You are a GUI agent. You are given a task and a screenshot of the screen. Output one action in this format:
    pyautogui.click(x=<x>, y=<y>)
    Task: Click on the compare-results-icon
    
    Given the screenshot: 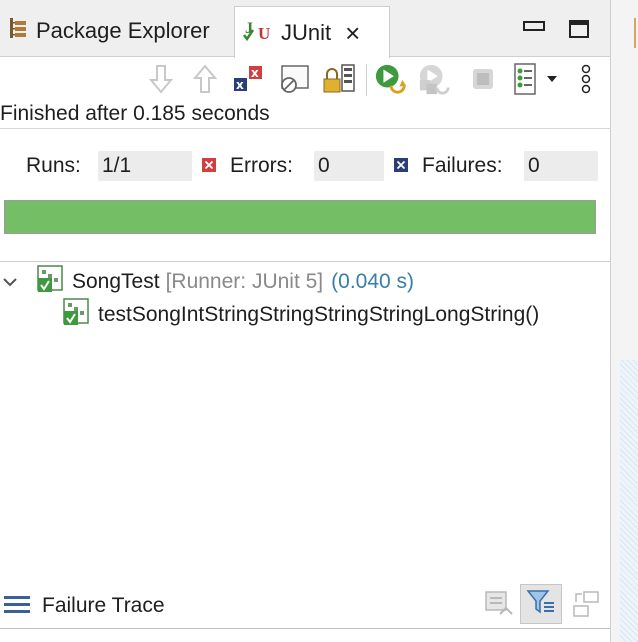 What is the action you would take?
    pyautogui.click(x=500, y=606)
    